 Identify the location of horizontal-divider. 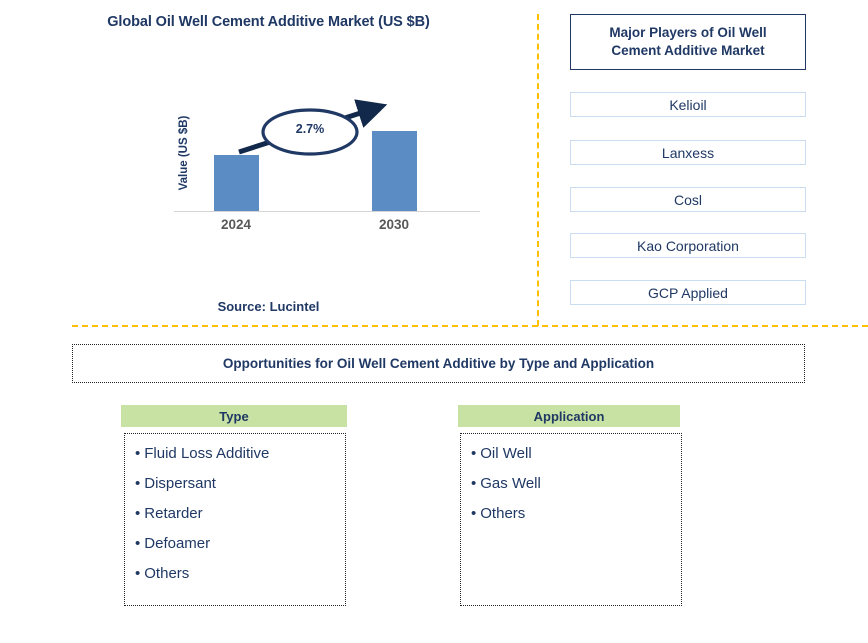
(470, 326).